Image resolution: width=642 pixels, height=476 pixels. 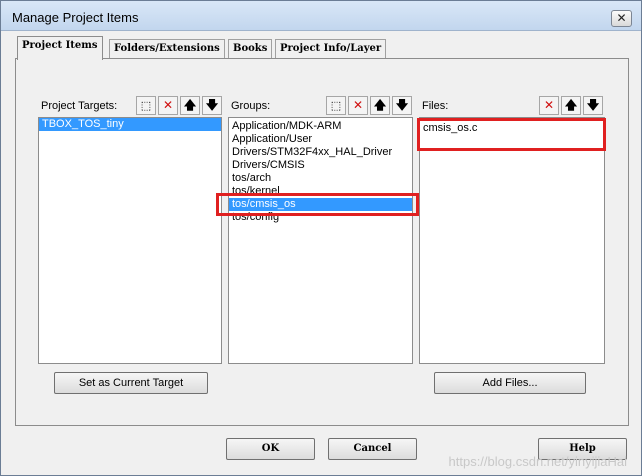 I want to click on move-group-up-icon: 🡅, so click(x=380, y=105).